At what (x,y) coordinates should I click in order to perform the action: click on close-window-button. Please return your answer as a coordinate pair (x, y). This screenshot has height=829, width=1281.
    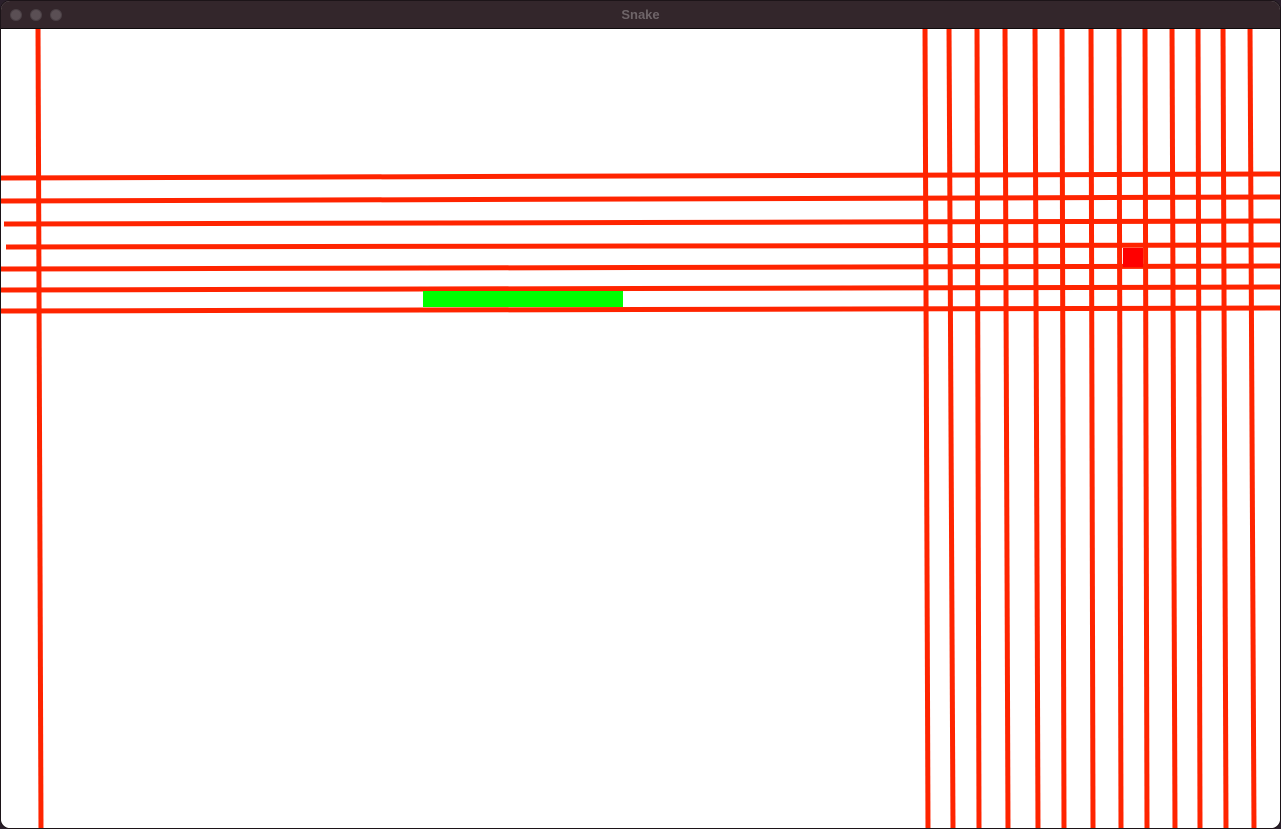
    Looking at the image, I should click on (16, 15).